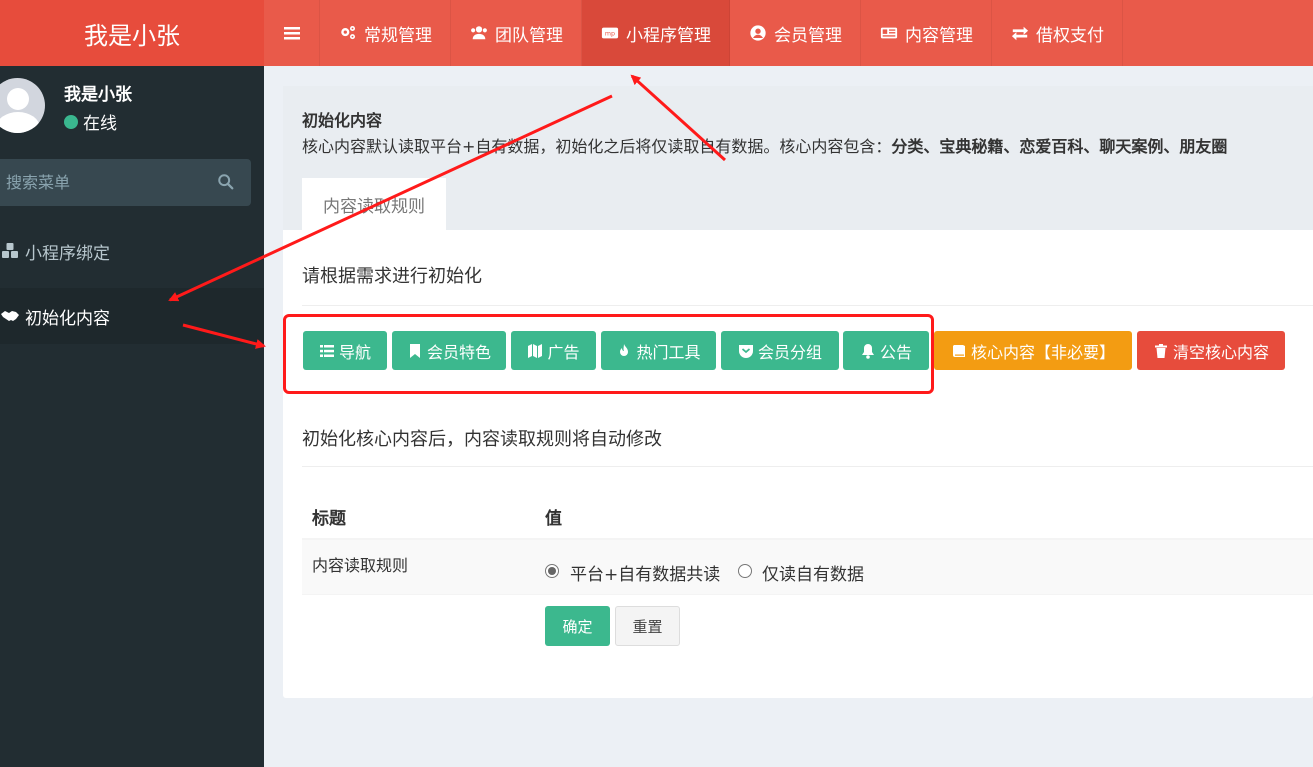  I want to click on radio-shared-read-label: 平台+自有数据共读, so click(645, 572).